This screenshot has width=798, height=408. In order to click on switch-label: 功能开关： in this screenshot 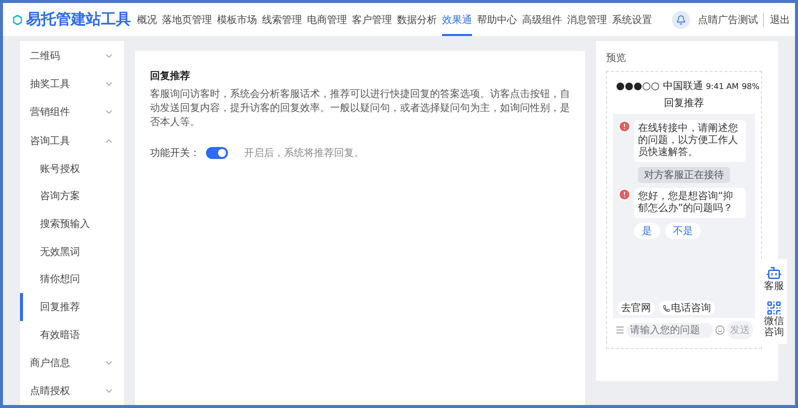, I will do `click(175, 153)`.